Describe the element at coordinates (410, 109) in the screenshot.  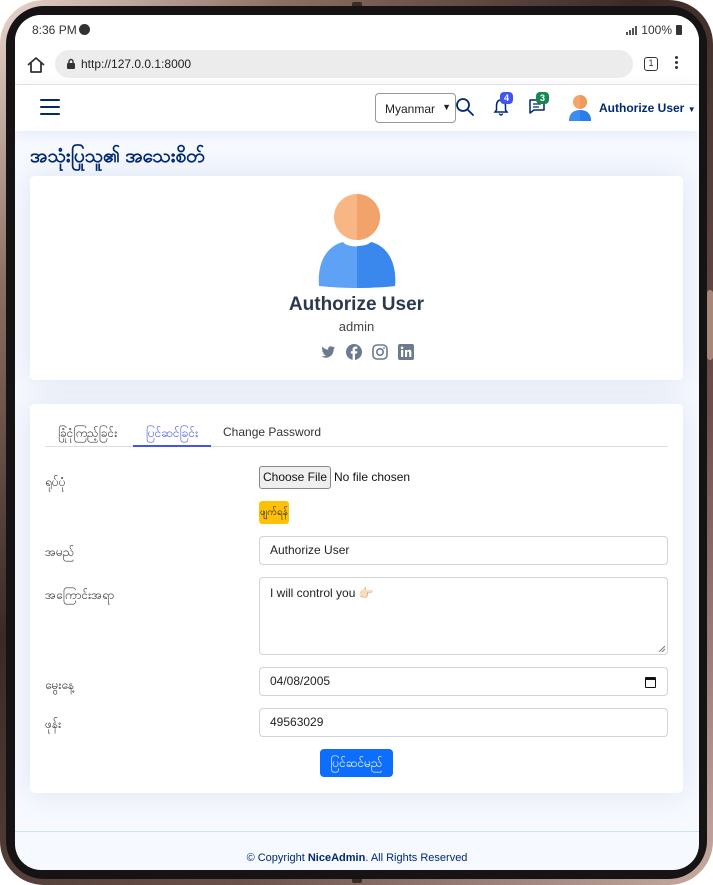
I see `language-value: Myanmar` at that location.